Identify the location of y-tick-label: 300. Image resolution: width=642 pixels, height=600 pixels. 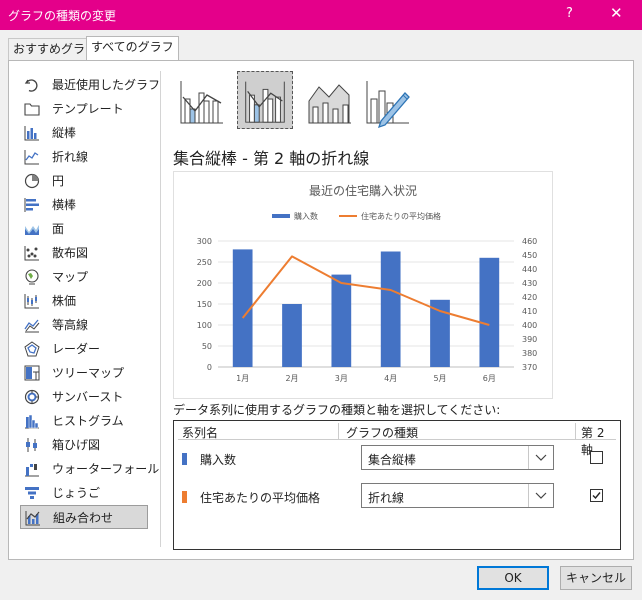
(204, 241).